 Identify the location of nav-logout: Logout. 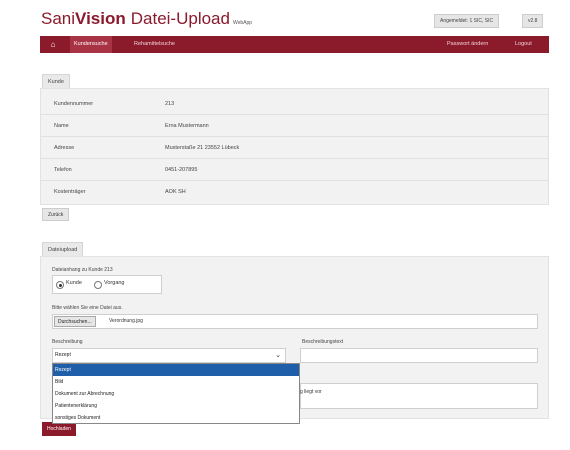
(523, 44).